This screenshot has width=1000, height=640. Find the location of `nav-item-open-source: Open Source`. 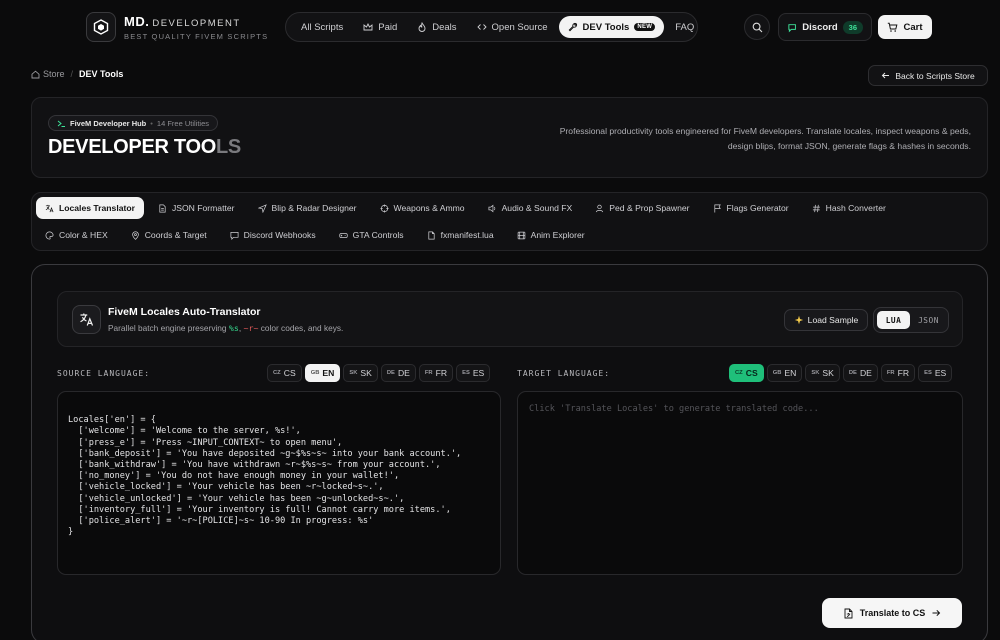

nav-item-open-source: Open Source is located at coordinates (512, 27).